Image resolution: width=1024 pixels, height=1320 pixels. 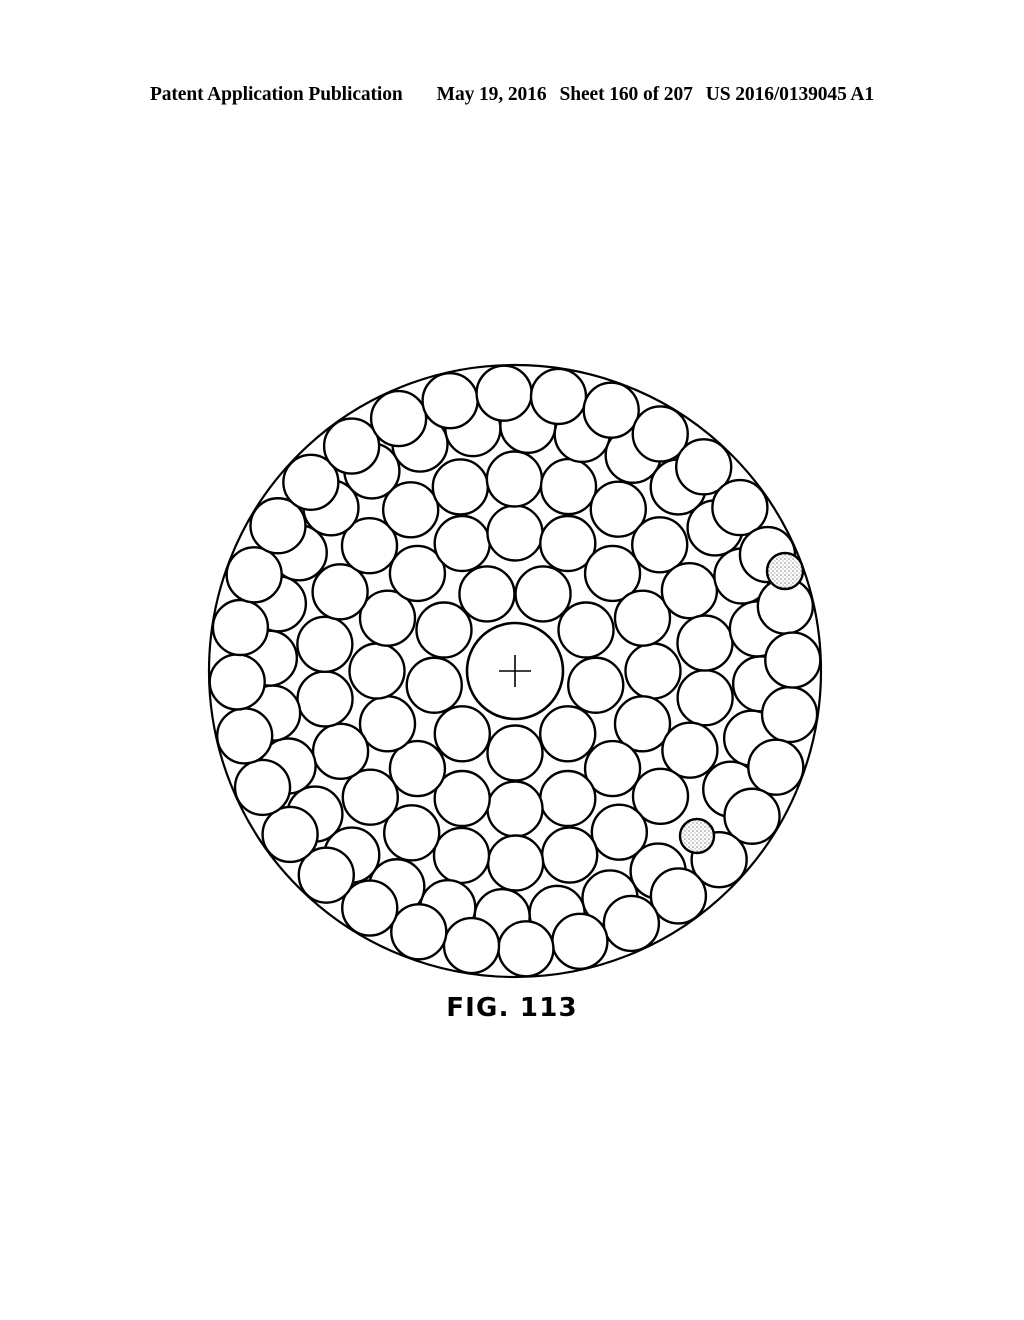 What do you see at coordinates (626, 94) in the screenshot?
I see `sheet-number: Sheet 160 of 207` at bounding box center [626, 94].